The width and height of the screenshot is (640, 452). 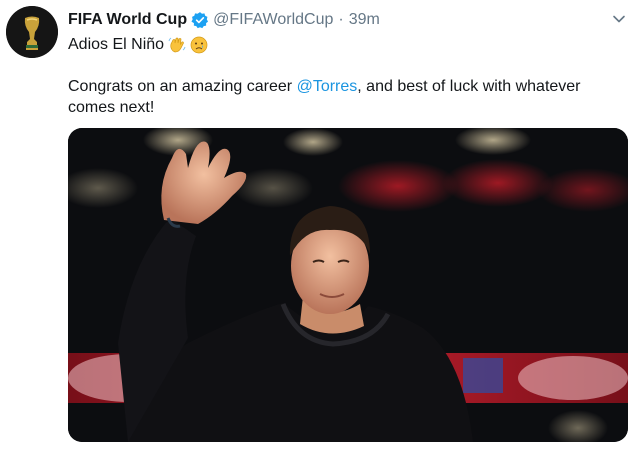 What do you see at coordinates (619, 19) in the screenshot?
I see `chevron-down-icon` at bounding box center [619, 19].